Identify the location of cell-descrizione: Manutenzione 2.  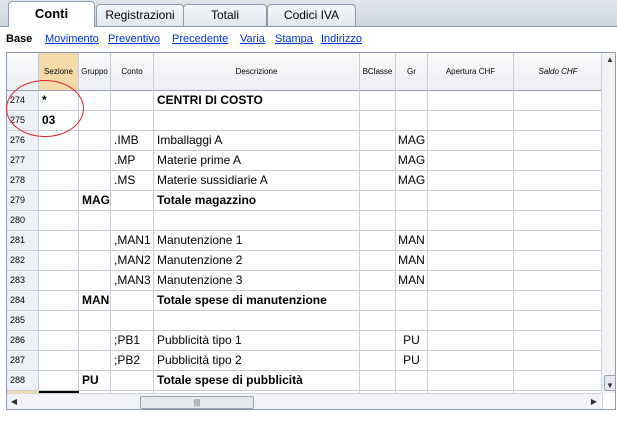
(257, 261).